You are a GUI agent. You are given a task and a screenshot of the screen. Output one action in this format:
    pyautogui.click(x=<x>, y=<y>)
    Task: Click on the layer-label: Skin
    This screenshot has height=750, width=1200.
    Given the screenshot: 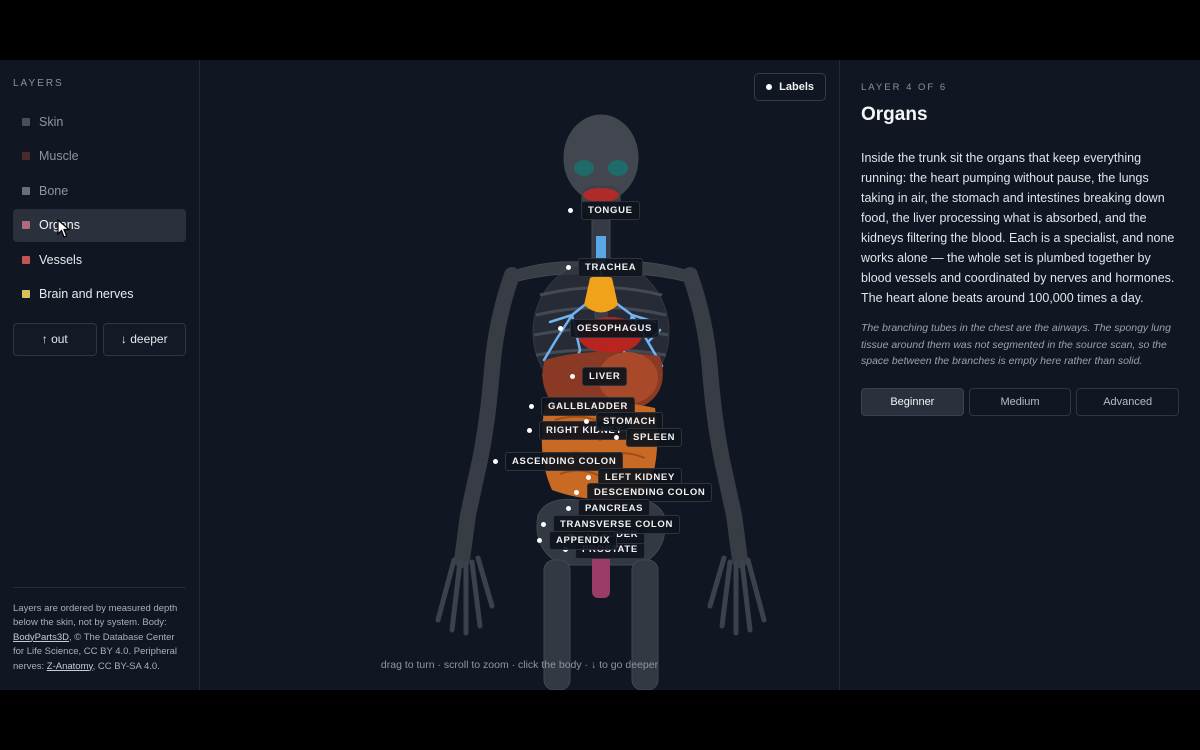 What is the action you would take?
    pyautogui.click(x=51, y=121)
    